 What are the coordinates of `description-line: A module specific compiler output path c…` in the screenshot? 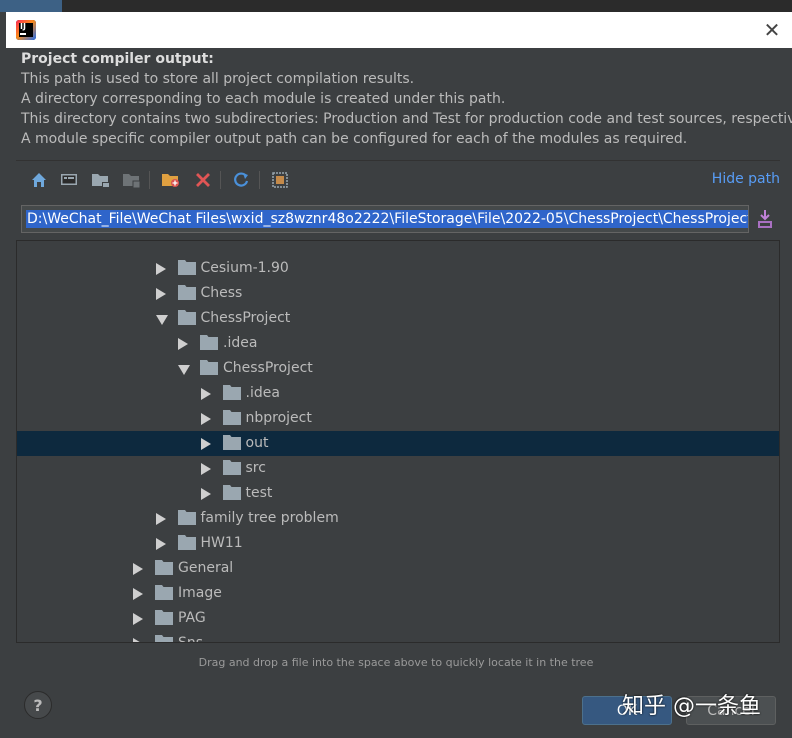 It's located at (354, 139).